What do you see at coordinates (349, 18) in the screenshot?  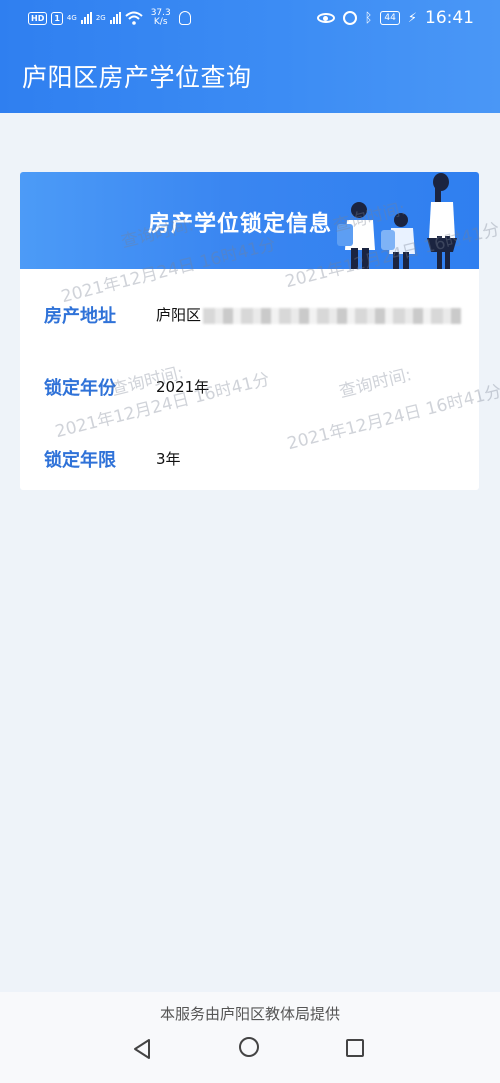 I see `alarm-icon` at bounding box center [349, 18].